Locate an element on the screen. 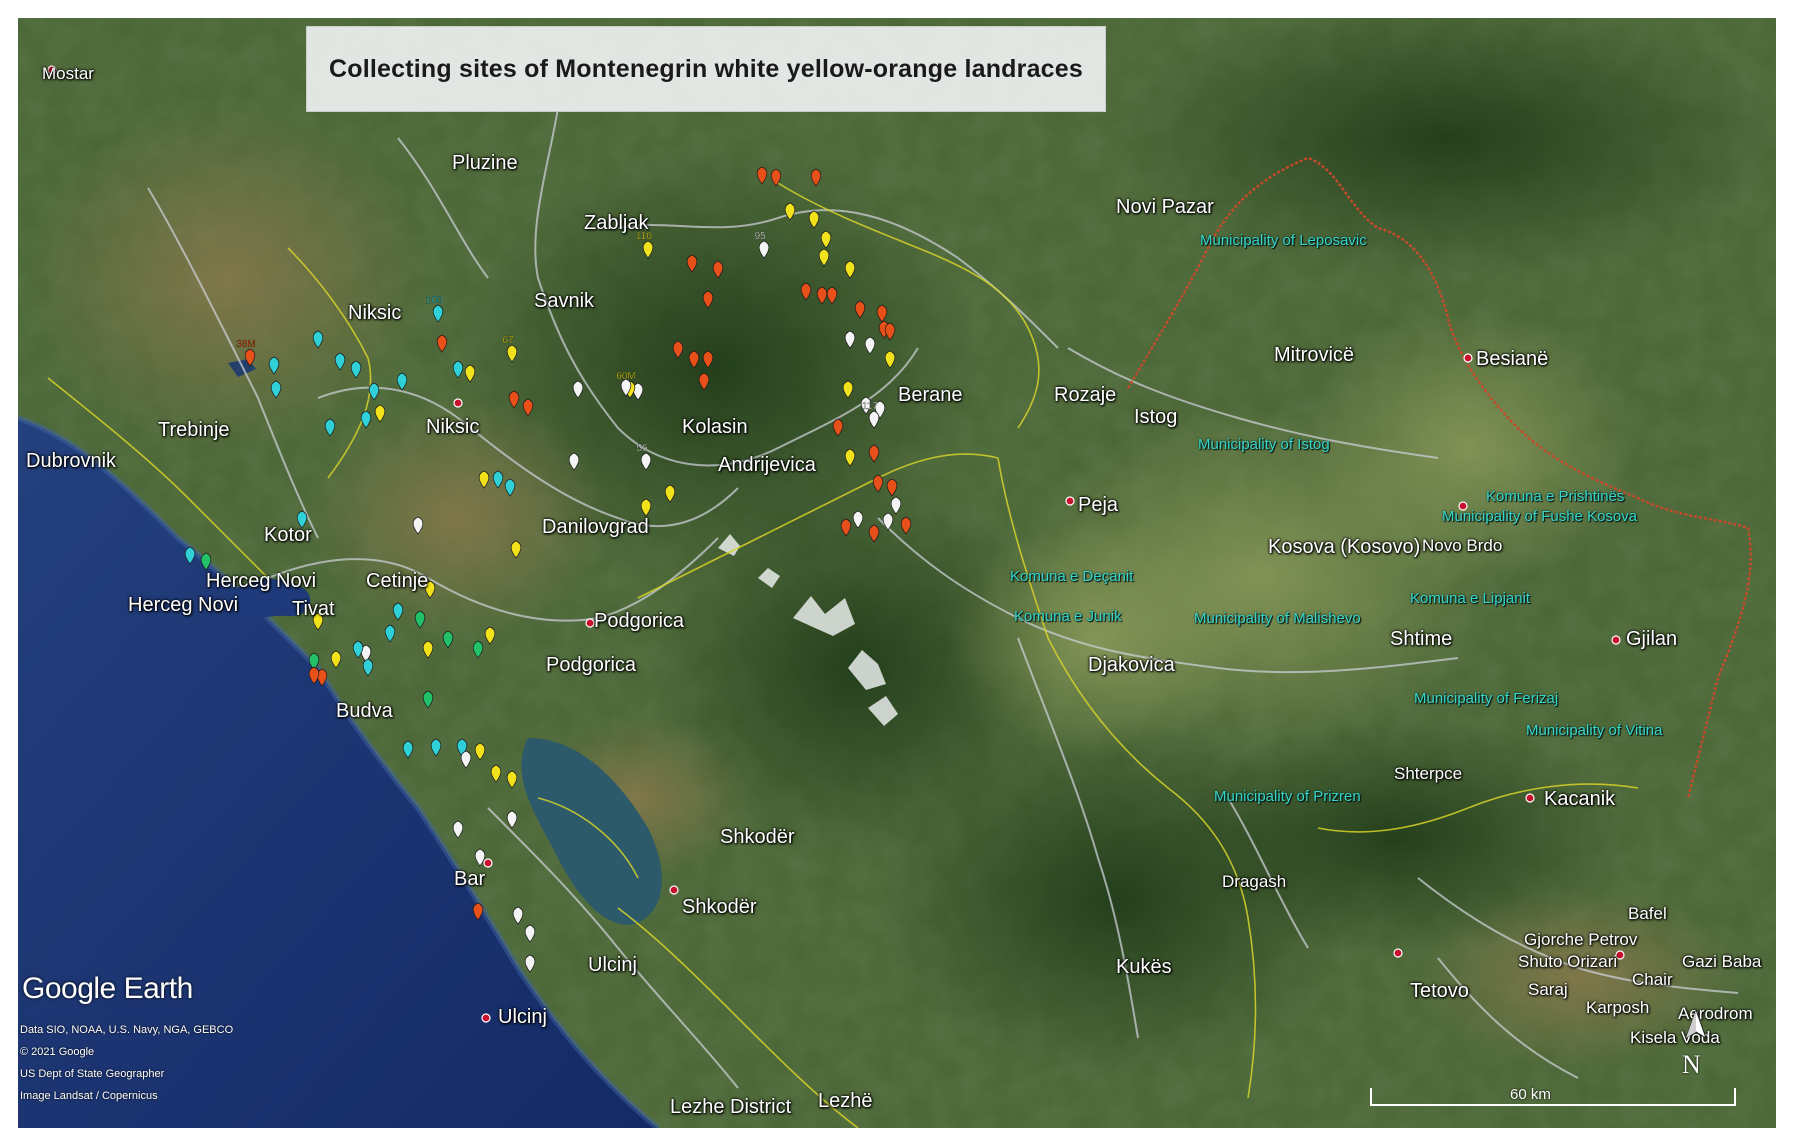 This screenshot has height=1143, width=1793. muni-label-junik: Komuna e Junik is located at coordinates (1068, 616).